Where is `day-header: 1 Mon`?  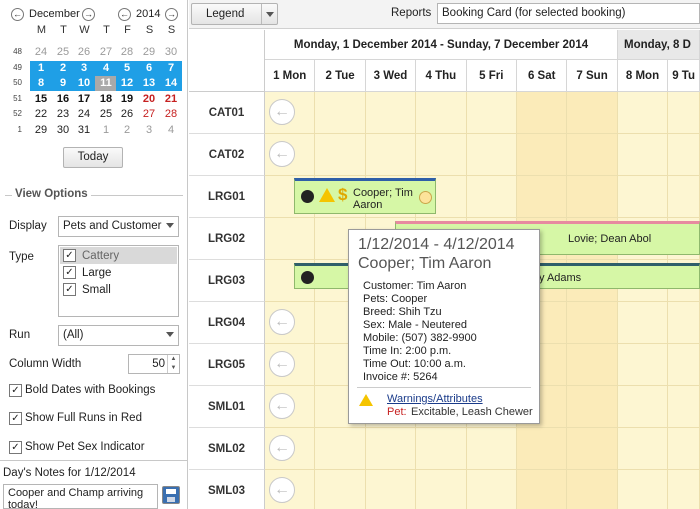
day-header: 1 Mon is located at coordinates (290, 76).